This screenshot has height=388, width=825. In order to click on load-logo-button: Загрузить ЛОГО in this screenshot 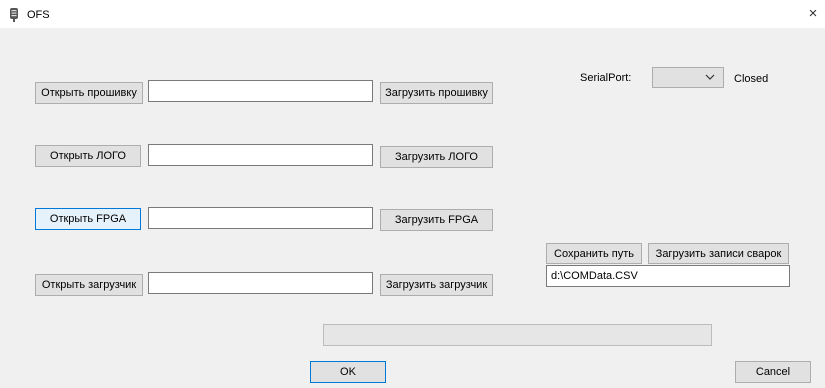, I will do `click(436, 157)`.